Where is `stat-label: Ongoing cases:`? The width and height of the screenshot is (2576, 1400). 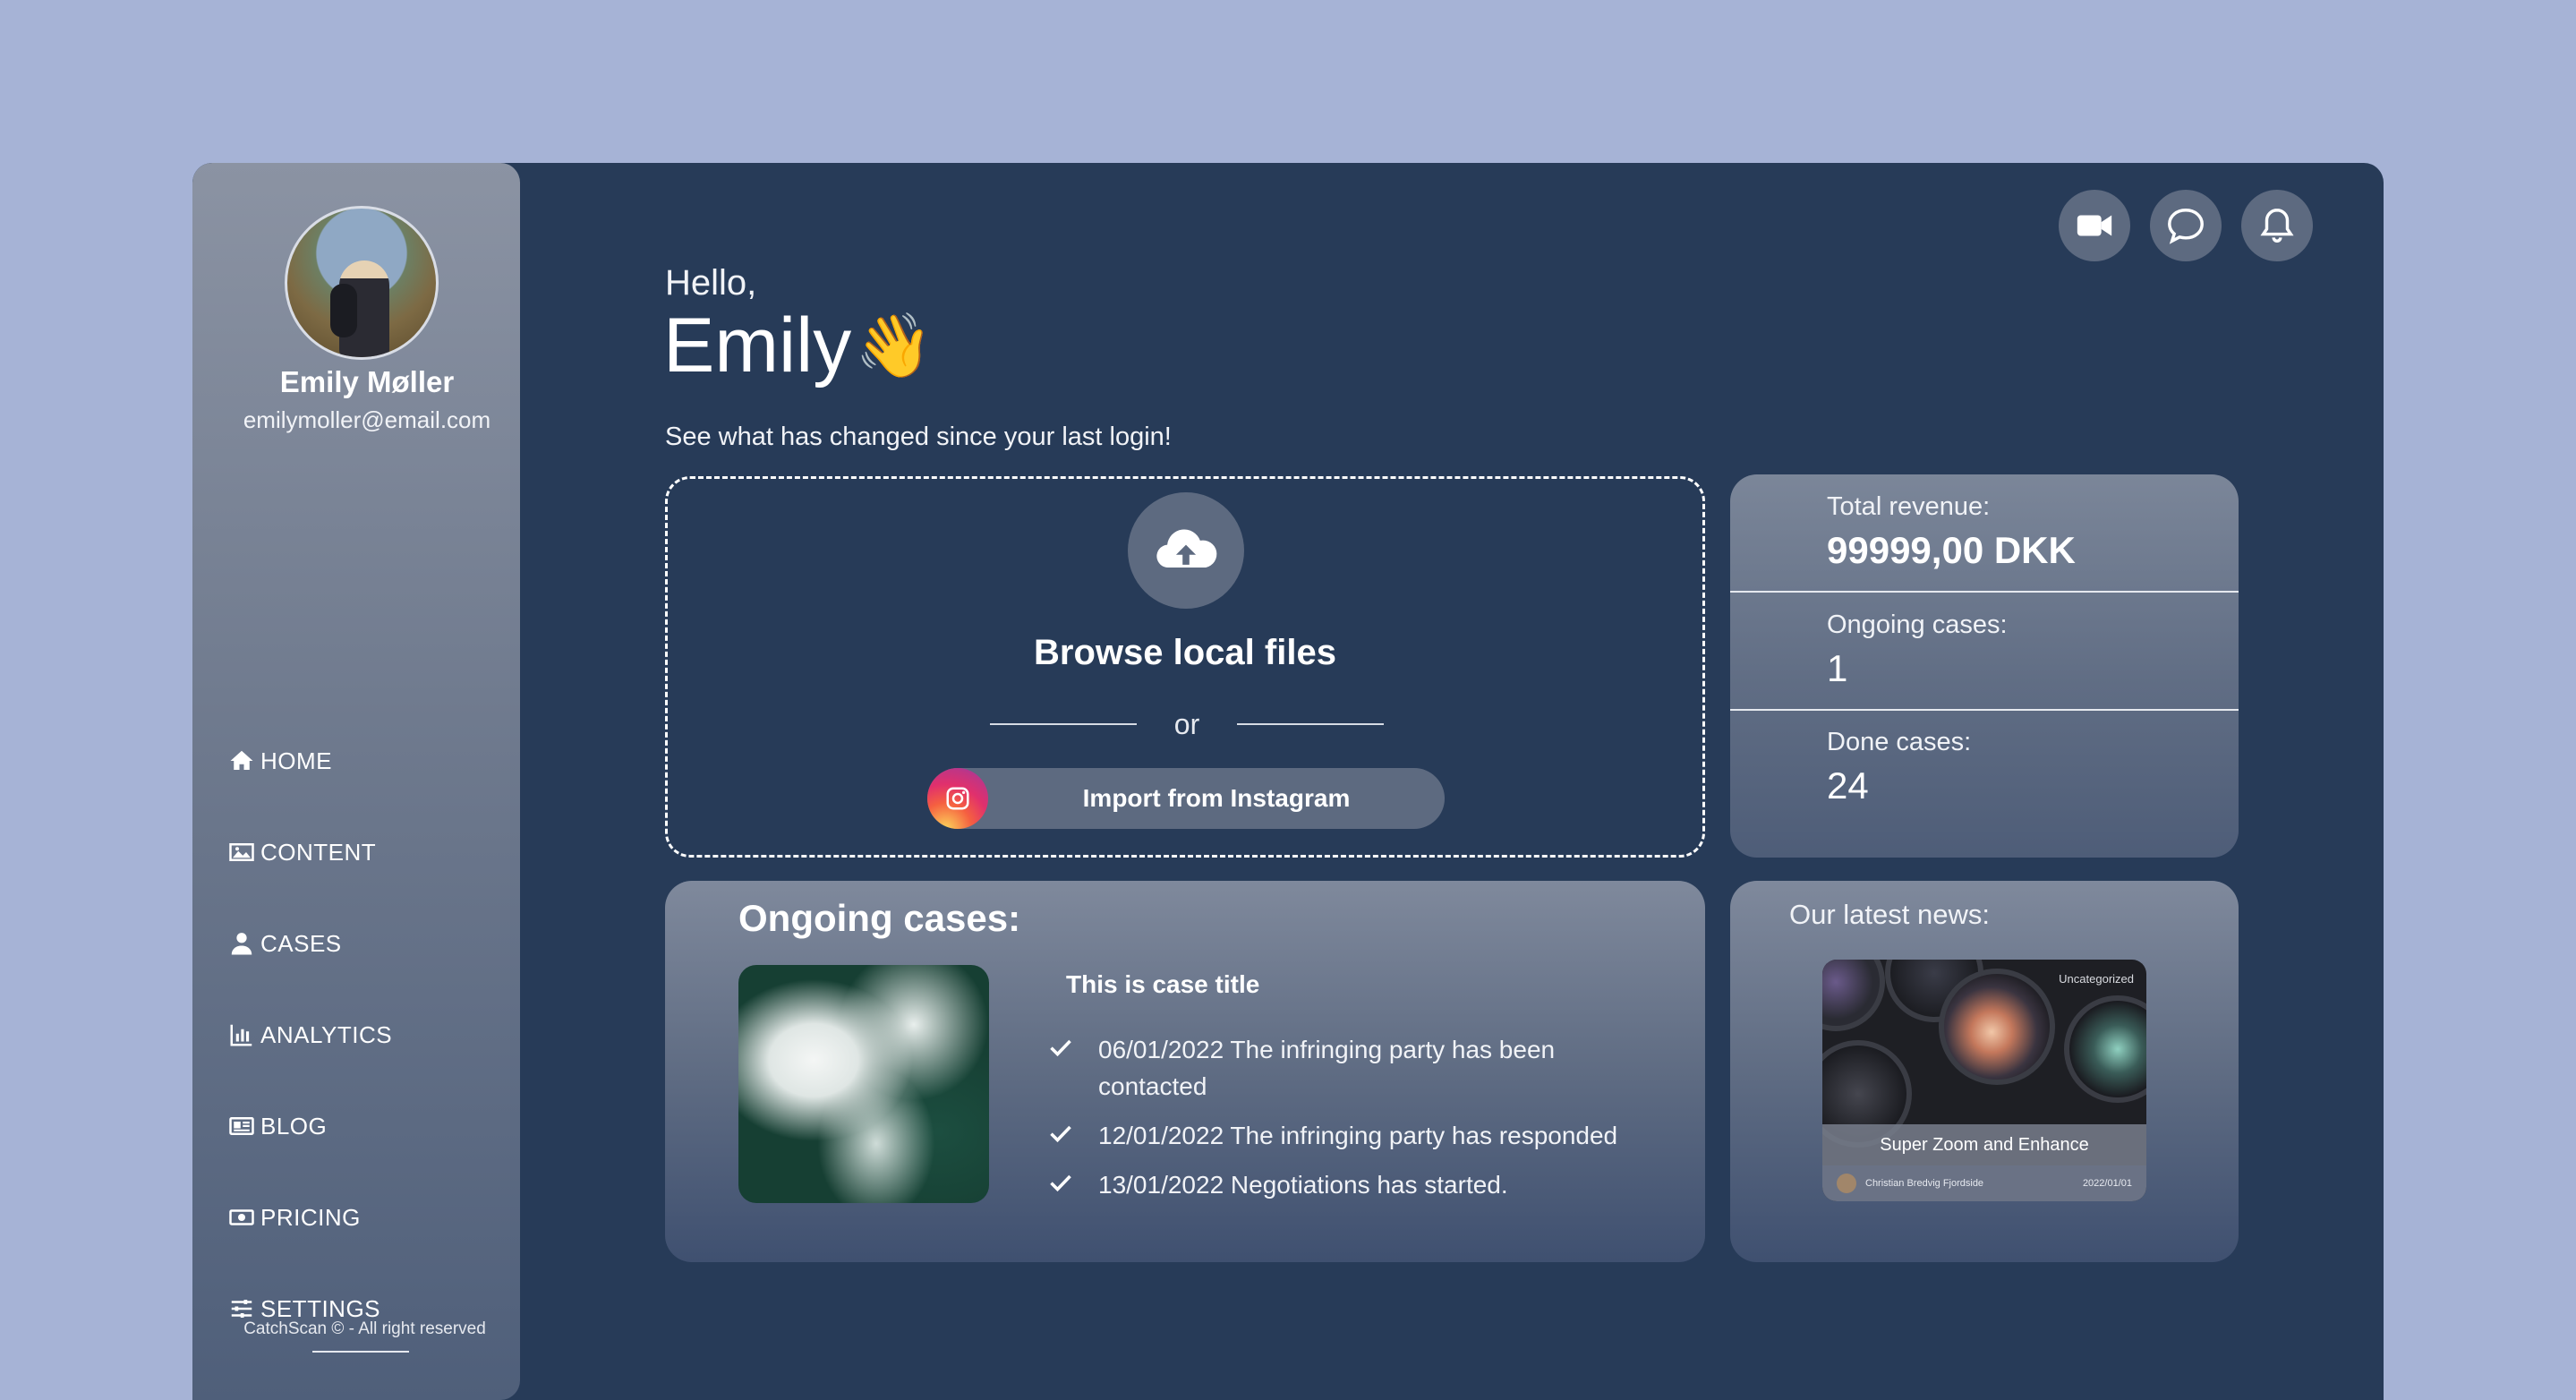
stat-label: Ongoing cases: is located at coordinates (1917, 624).